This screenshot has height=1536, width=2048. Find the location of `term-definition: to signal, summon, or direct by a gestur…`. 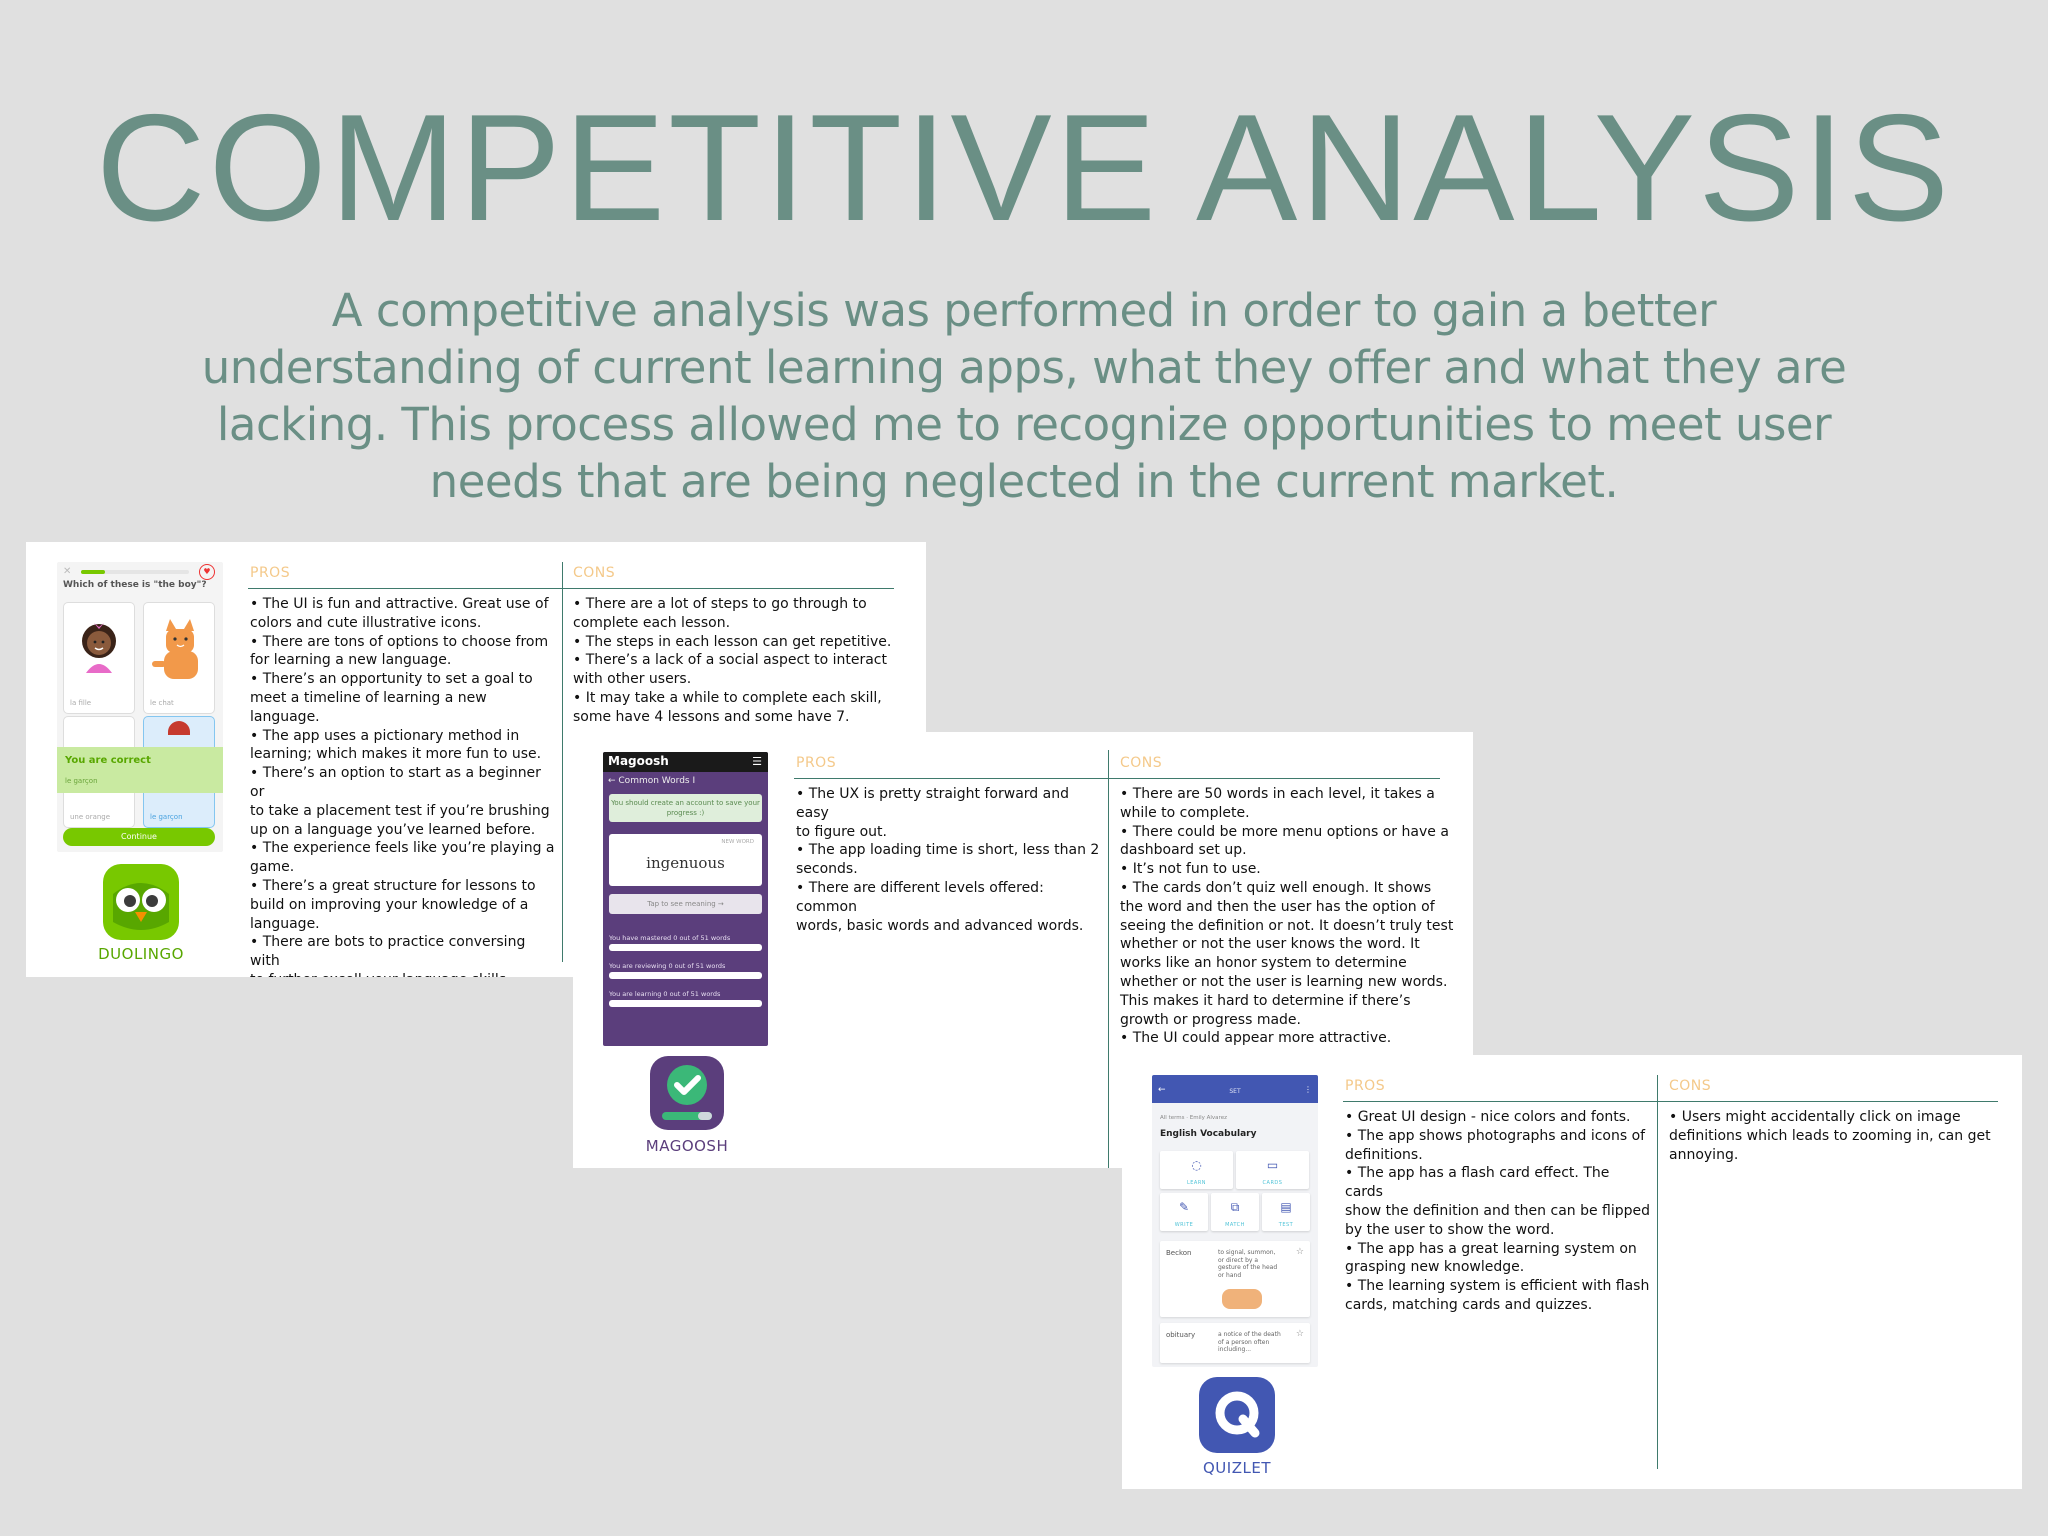

term-definition: to signal, summon, or direct by a gestur… is located at coordinates (1248, 1264).